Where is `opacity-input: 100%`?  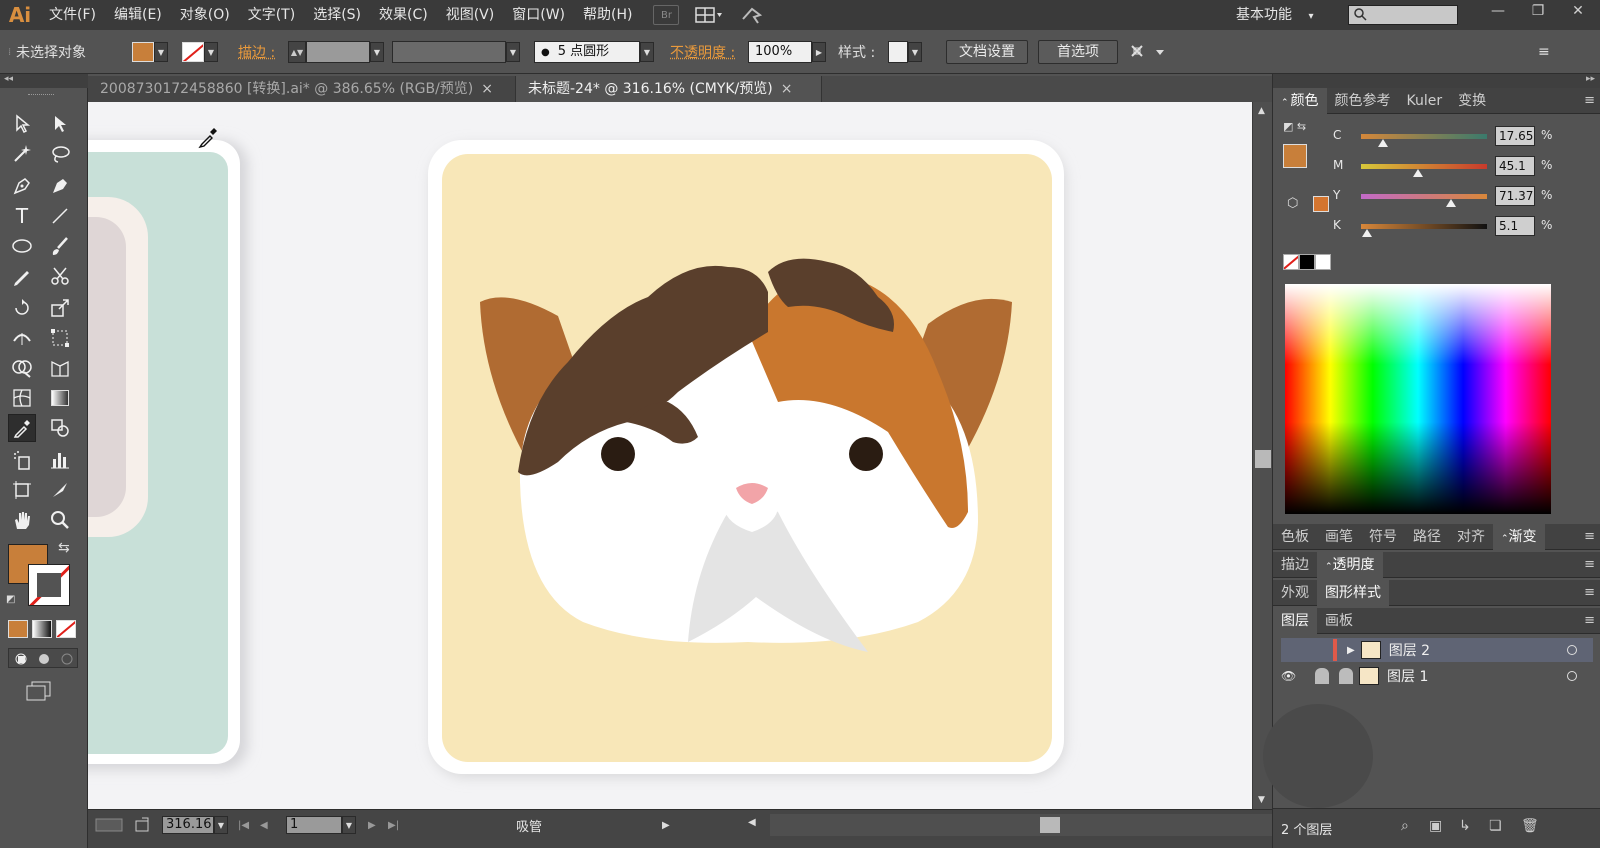 opacity-input: 100% is located at coordinates (780, 52).